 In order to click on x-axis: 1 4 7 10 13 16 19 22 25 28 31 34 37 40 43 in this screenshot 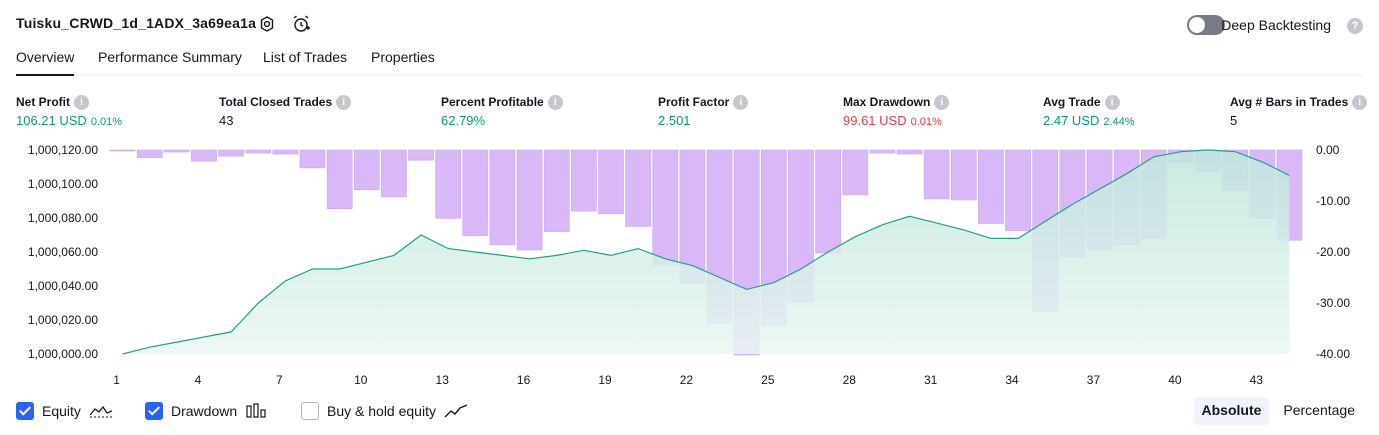, I will do `click(688, 380)`.